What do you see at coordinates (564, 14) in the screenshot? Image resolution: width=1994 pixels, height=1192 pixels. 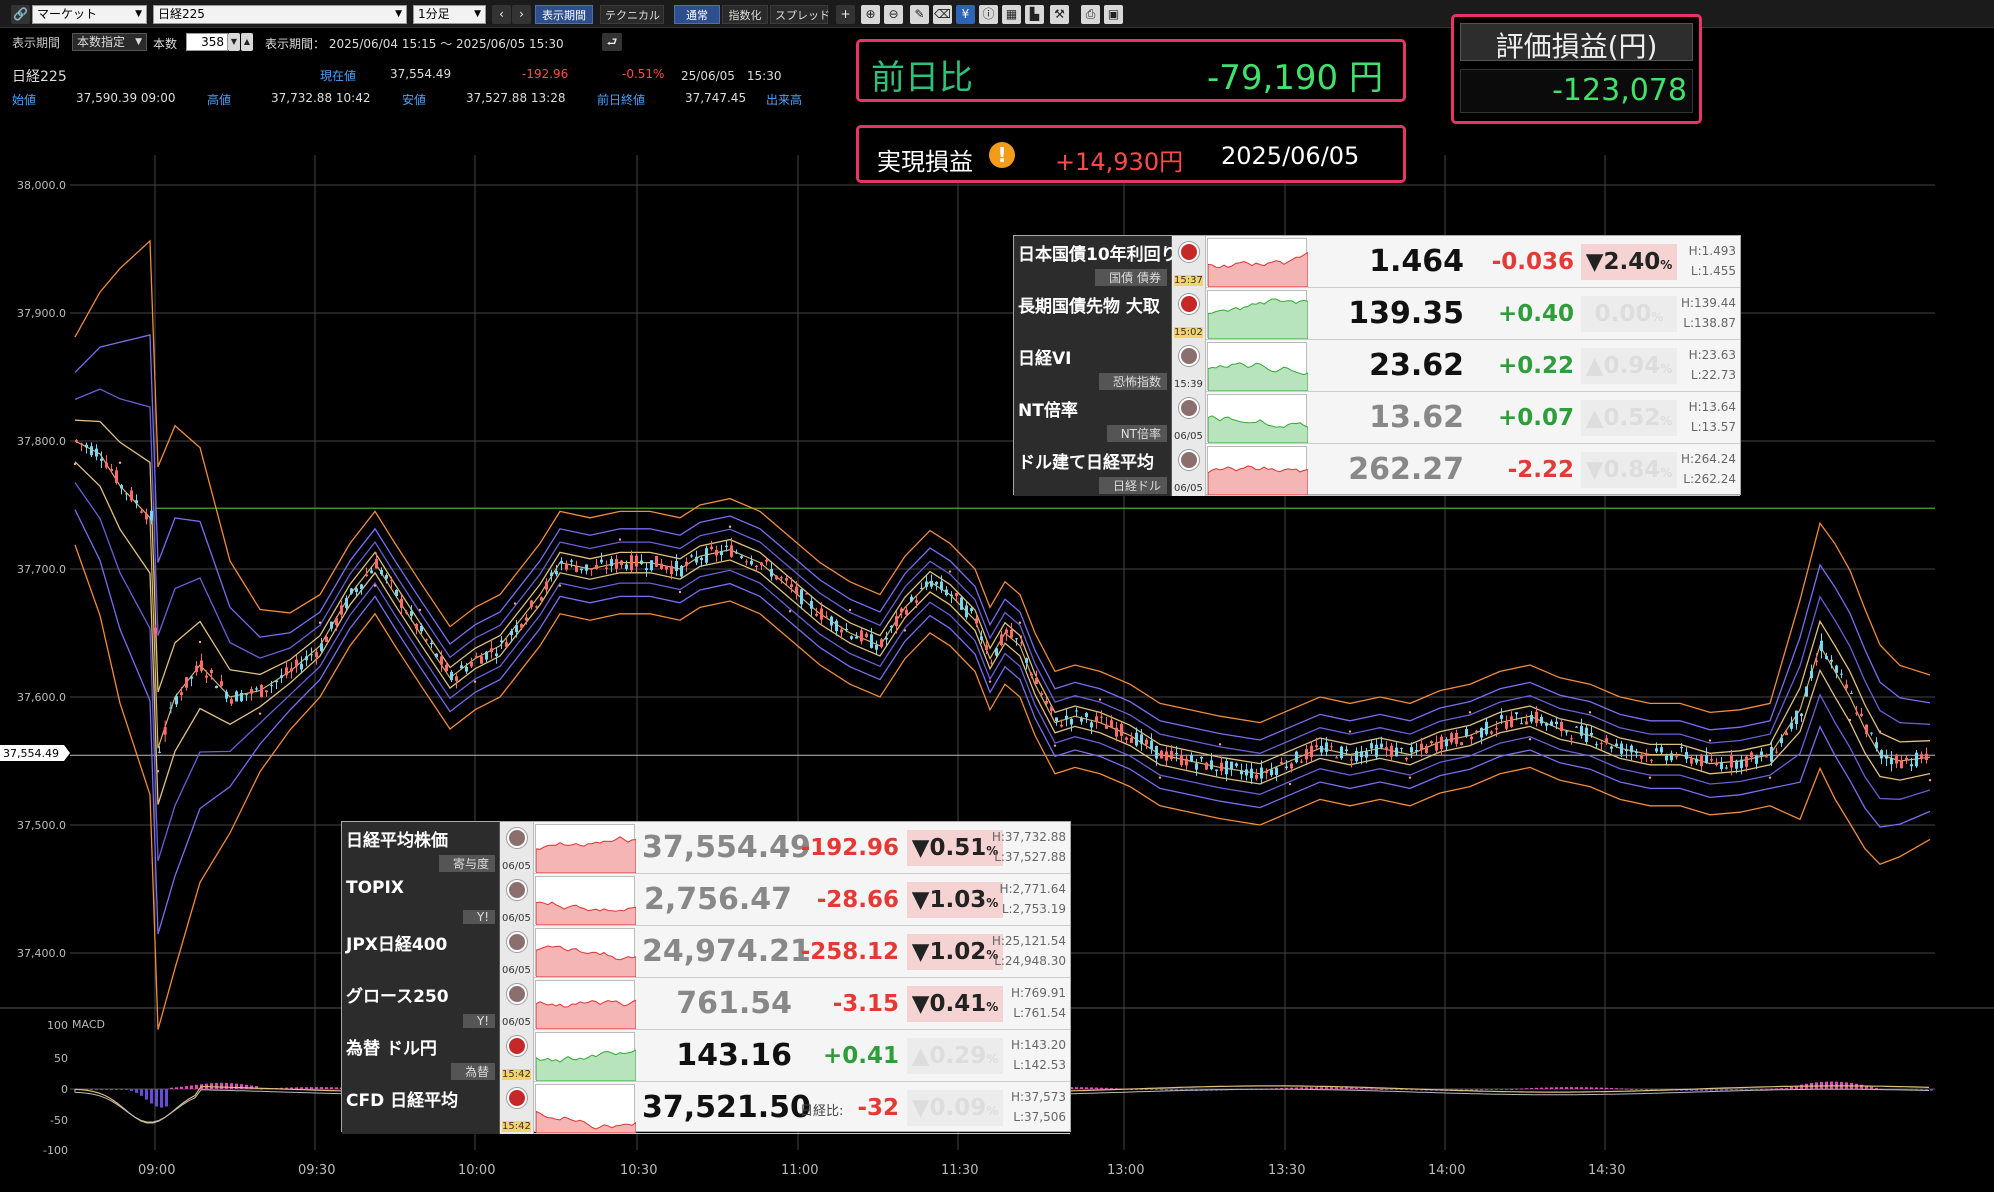 I see `period-button: 表示期間` at bounding box center [564, 14].